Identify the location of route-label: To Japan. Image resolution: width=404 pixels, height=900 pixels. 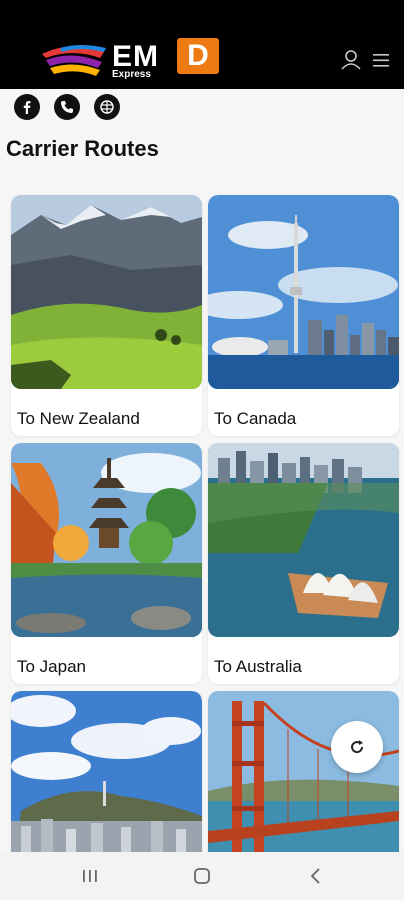
(51, 666).